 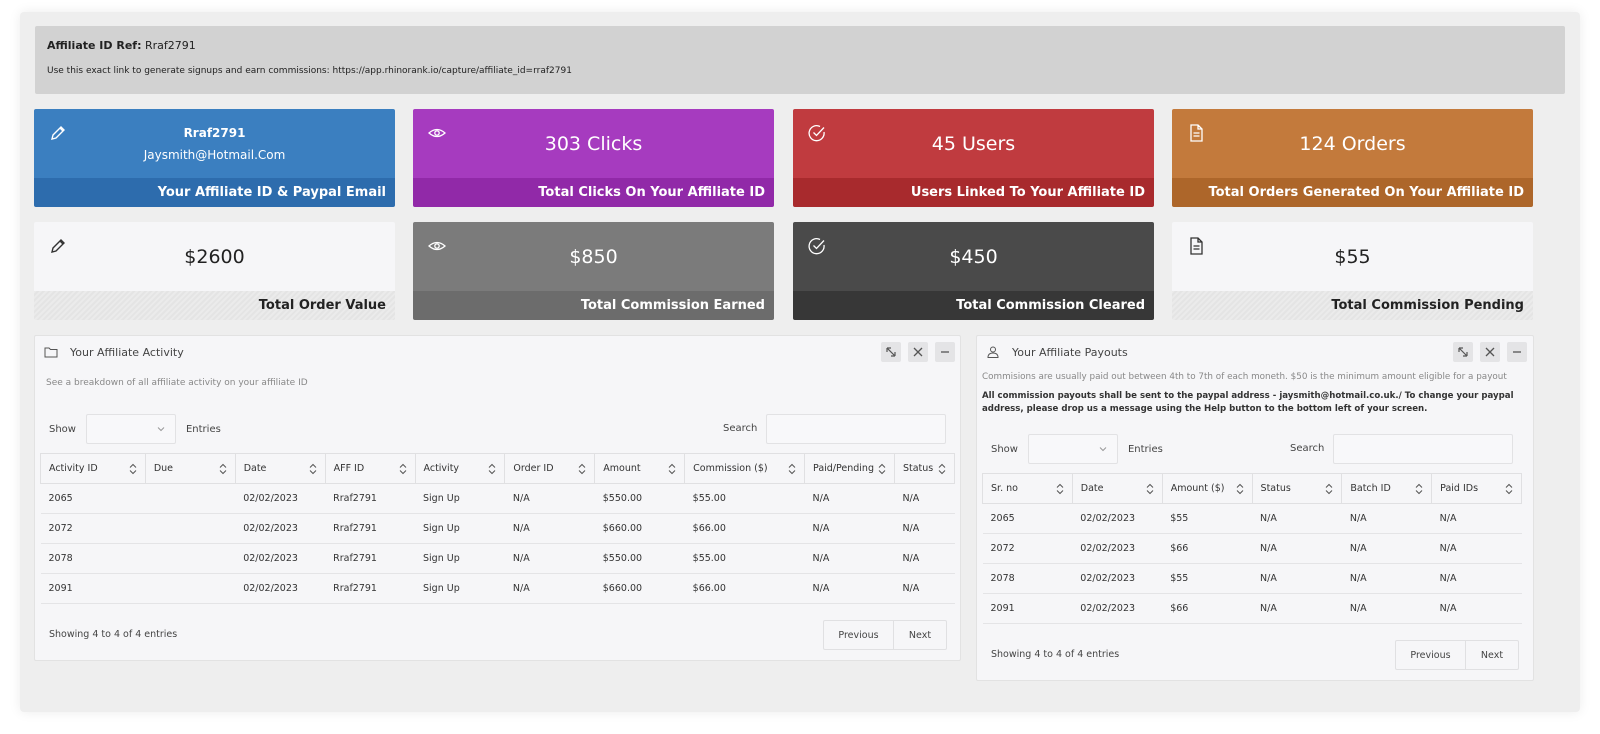 I want to click on show-entries-control: Show Entries, so click(x=1077, y=449).